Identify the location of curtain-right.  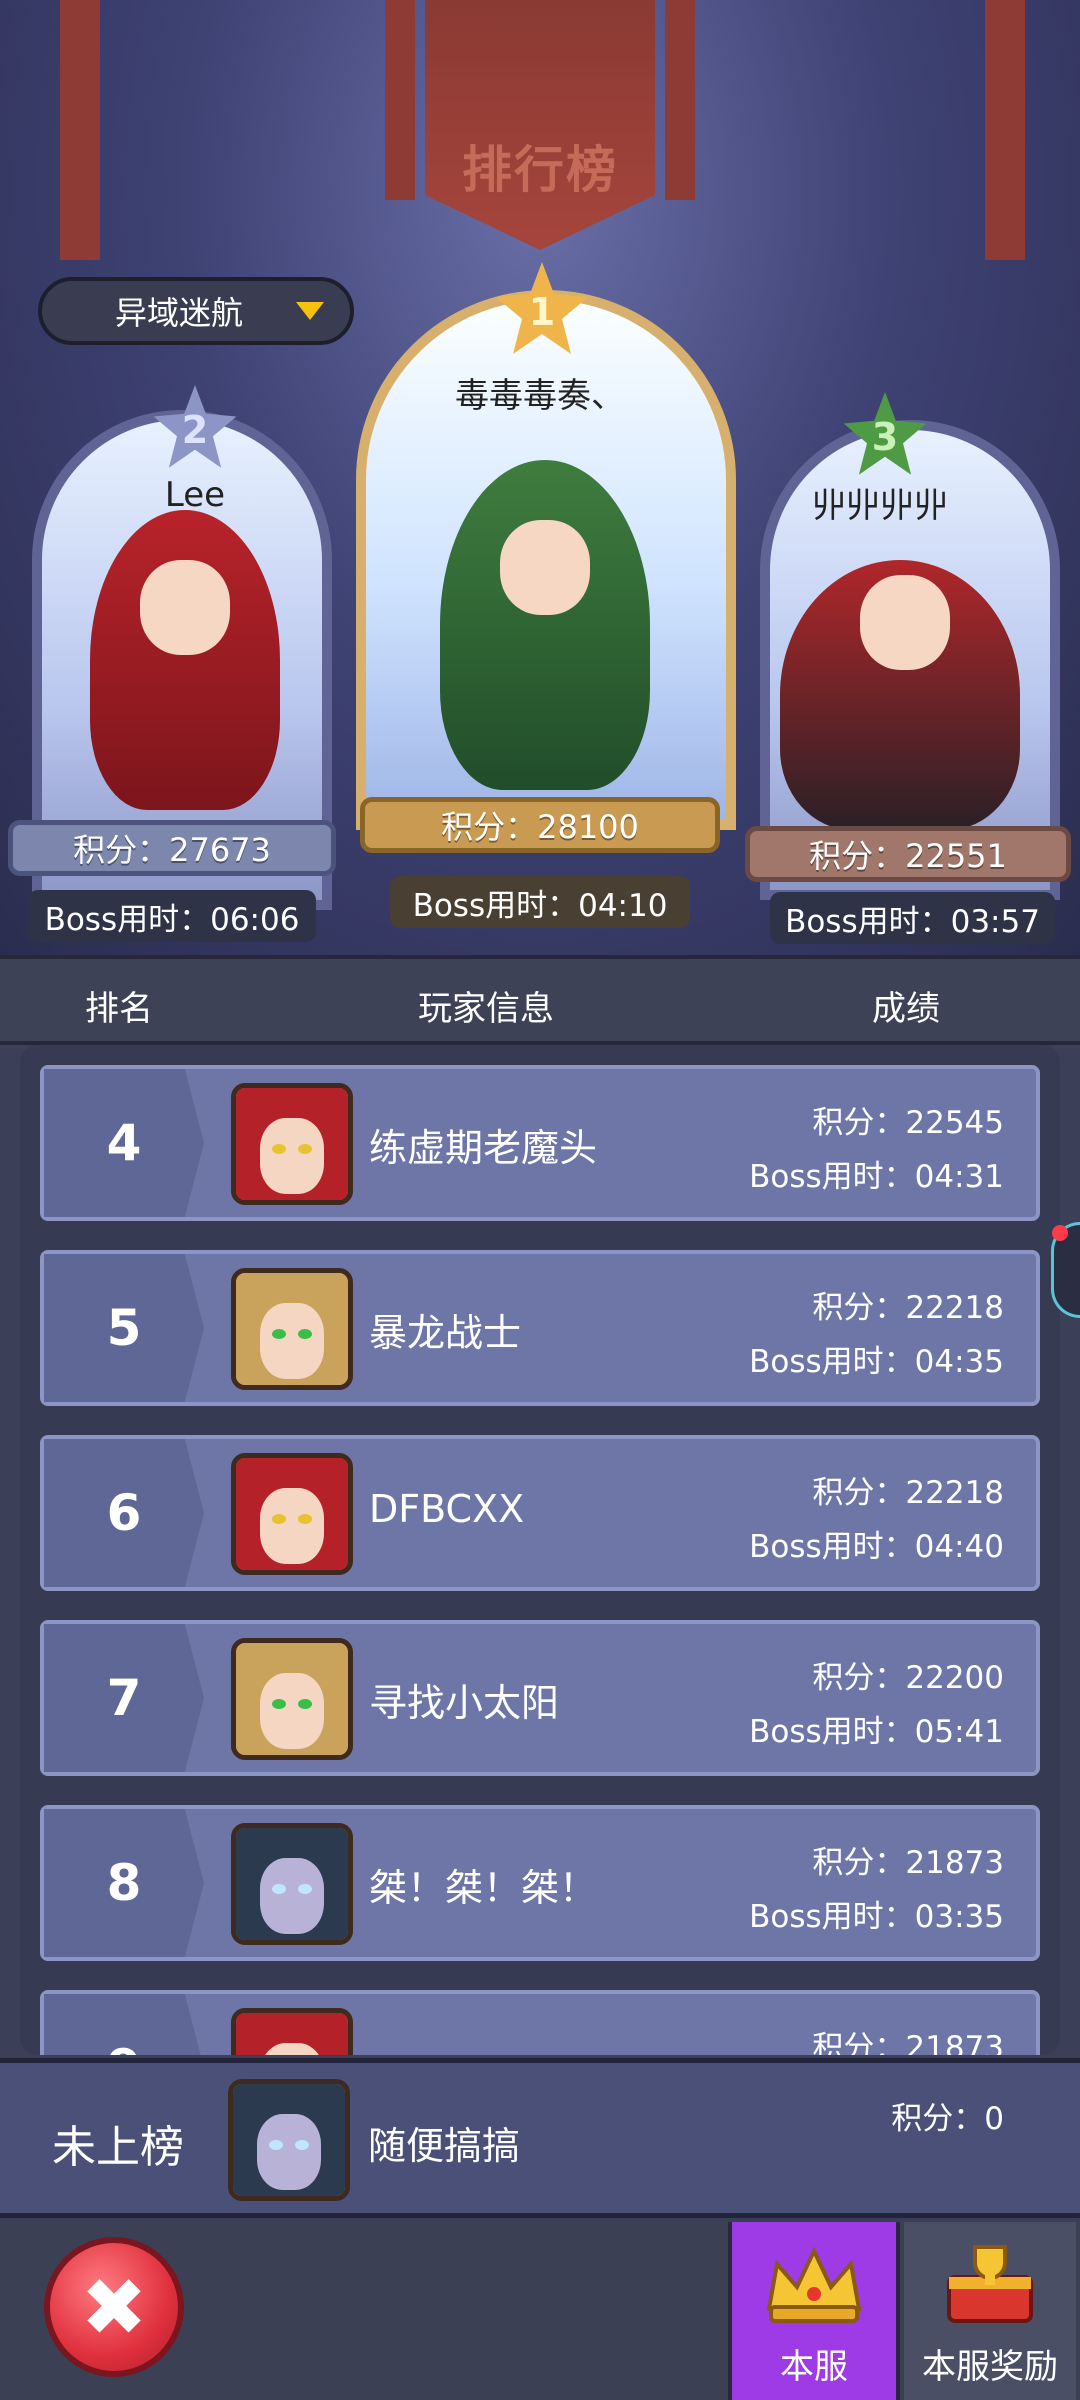
(1005, 130).